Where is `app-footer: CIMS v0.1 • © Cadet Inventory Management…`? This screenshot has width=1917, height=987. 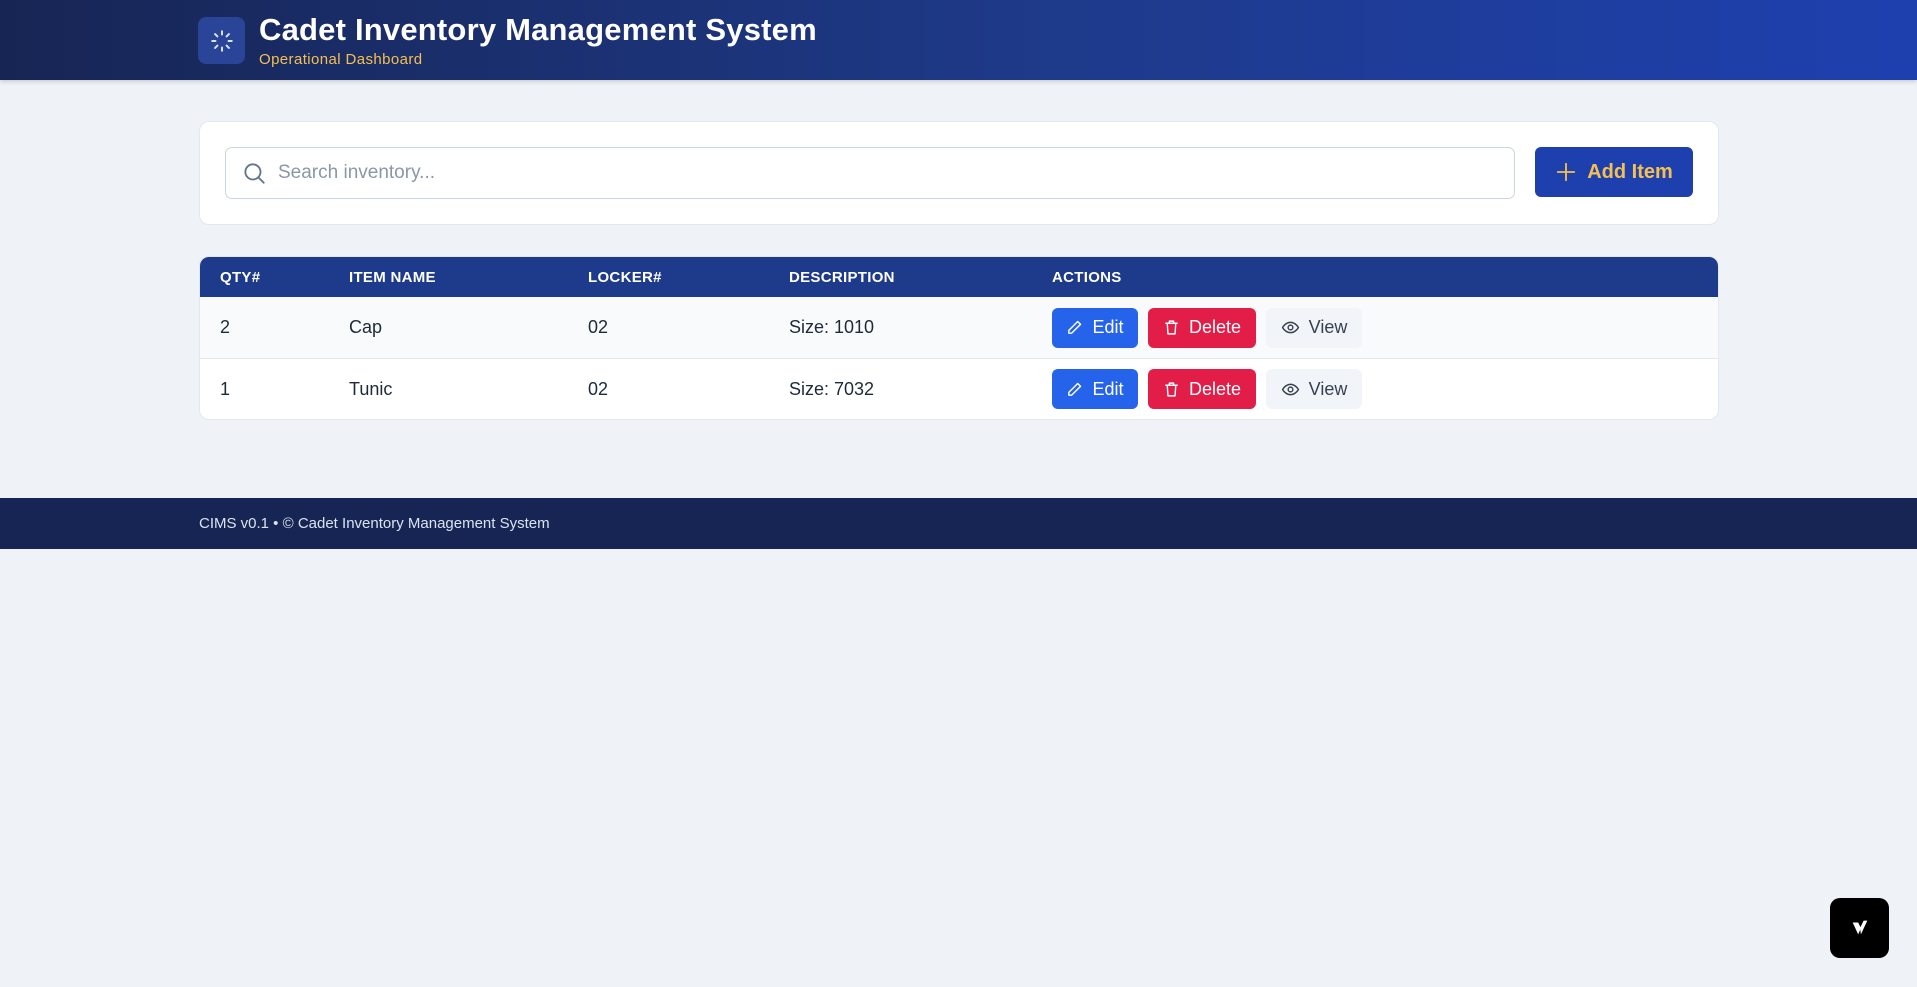 app-footer: CIMS v0.1 • © Cadet Inventory Management… is located at coordinates (958, 523).